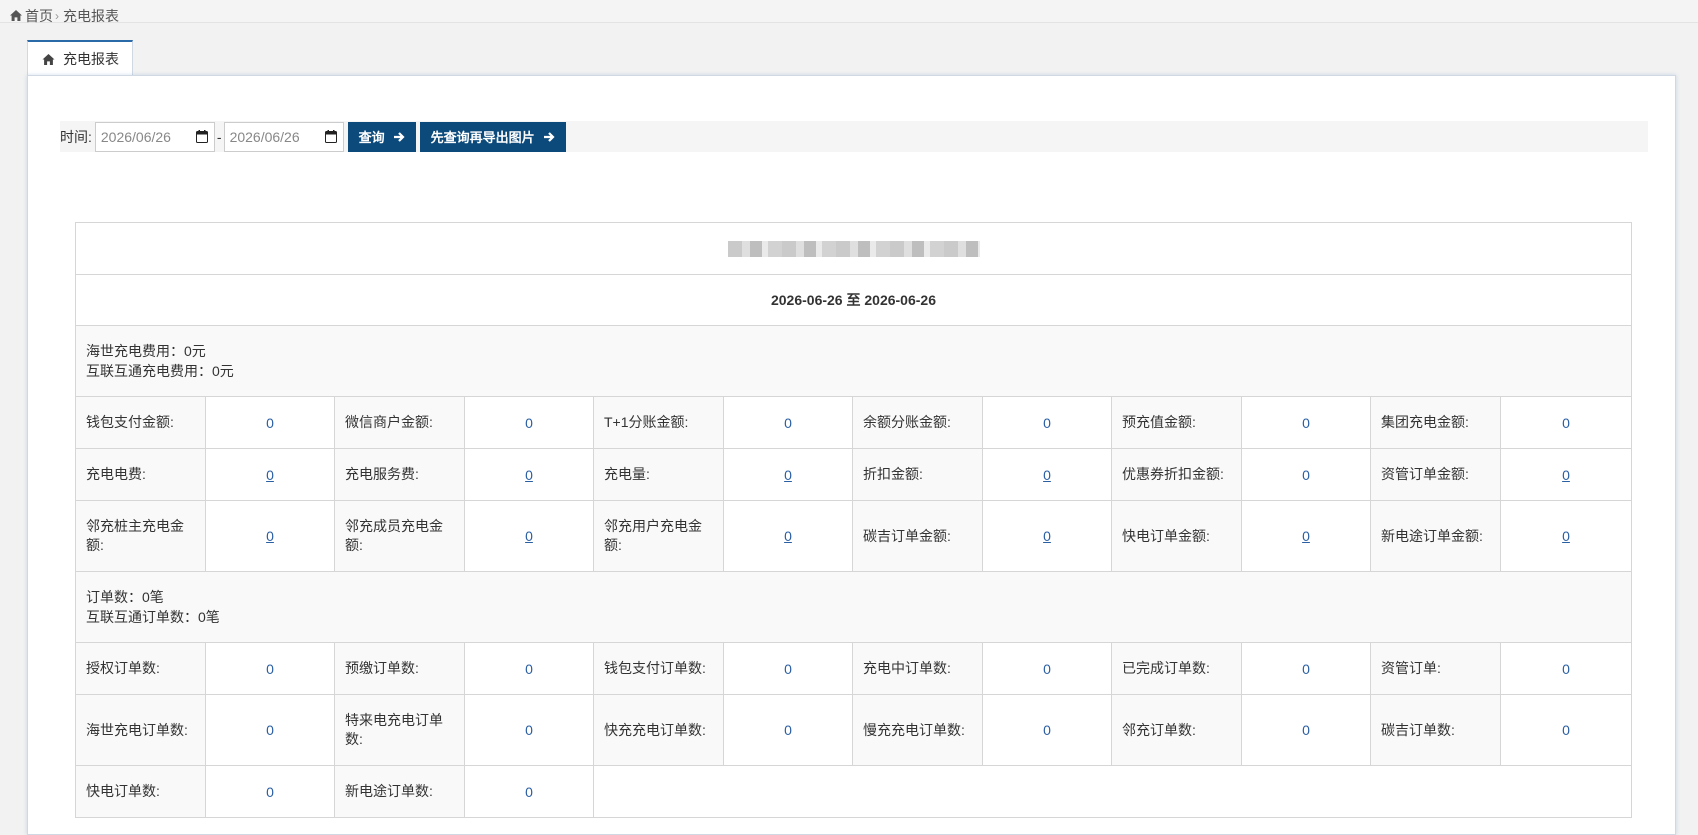  What do you see at coordinates (146, 351) in the screenshot?
I see `fee-summary-line-1: 海世充电费用：0元` at bounding box center [146, 351].